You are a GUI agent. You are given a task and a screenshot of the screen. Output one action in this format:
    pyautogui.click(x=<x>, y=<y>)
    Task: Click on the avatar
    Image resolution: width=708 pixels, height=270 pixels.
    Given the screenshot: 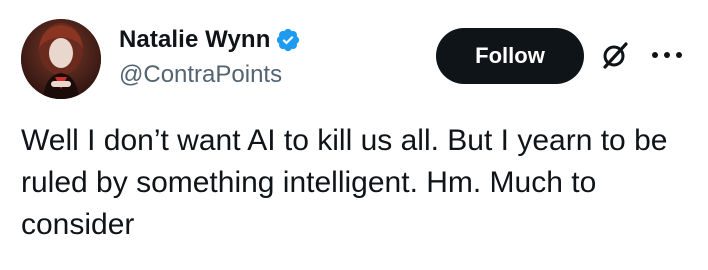 What is the action you would take?
    pyautogui.click(x=61, y=59)
    